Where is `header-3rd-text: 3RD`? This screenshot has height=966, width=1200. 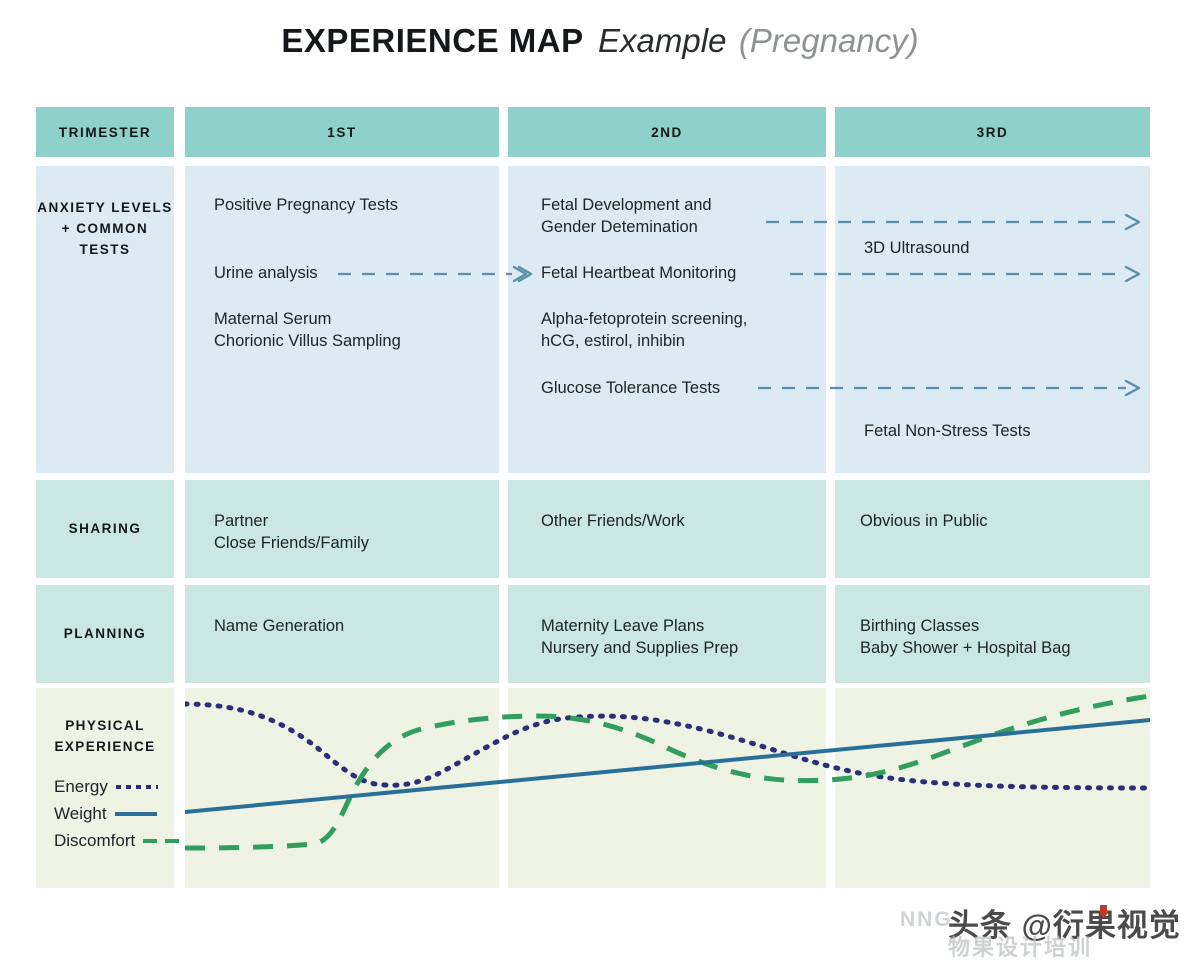
header-3rd-text: 3RD is located at coordinates (992, 132).